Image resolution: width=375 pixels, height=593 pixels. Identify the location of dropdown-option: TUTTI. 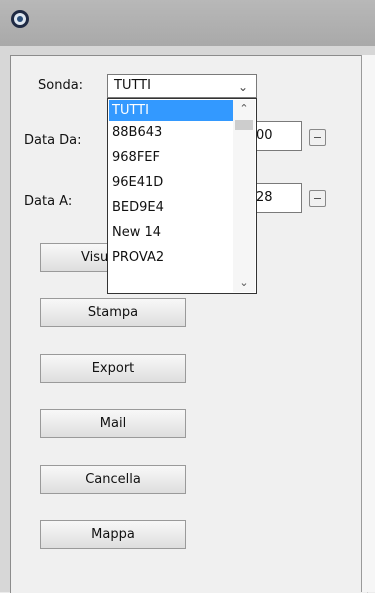
(171, 110).